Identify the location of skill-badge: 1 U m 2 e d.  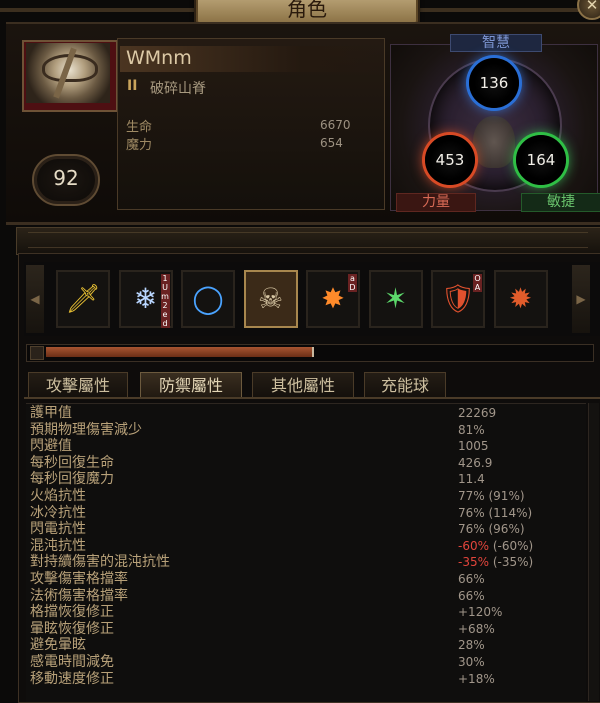
(165, 301).